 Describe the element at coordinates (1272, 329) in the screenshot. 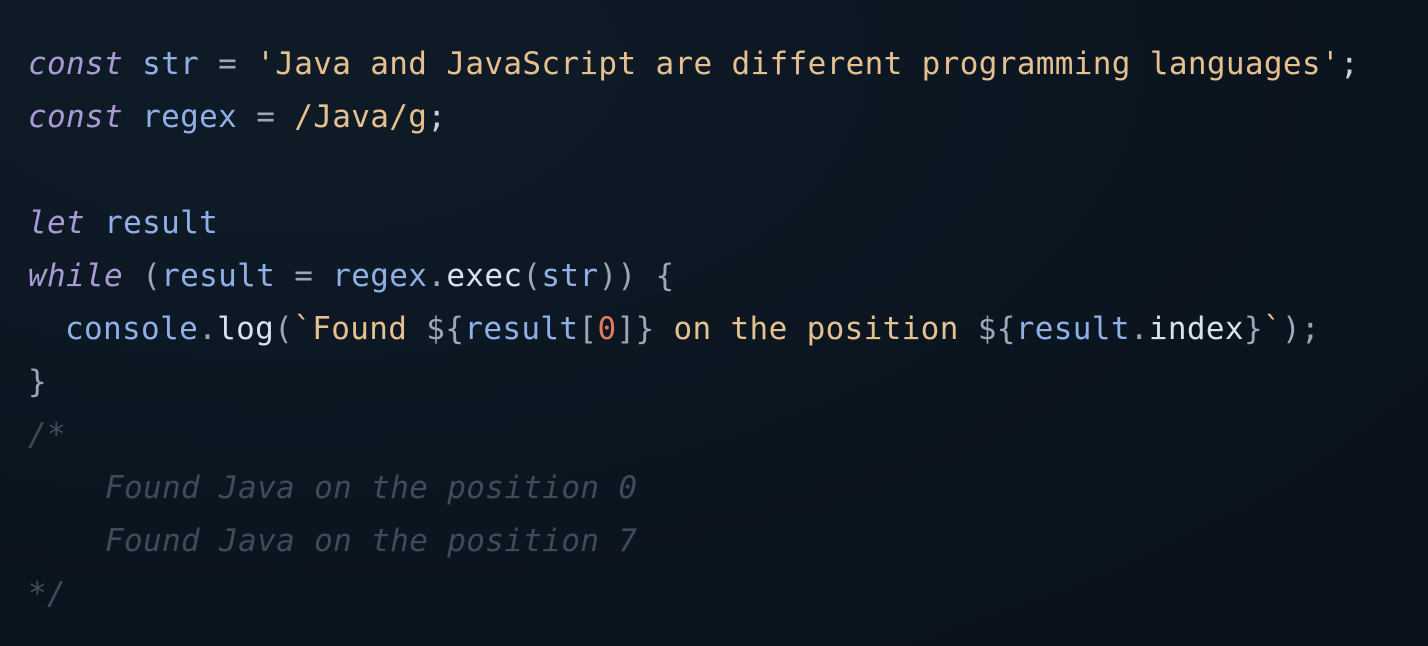

I see `template-string: `` at that location.